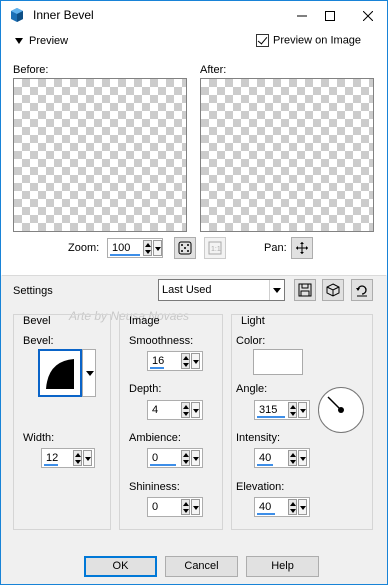 This screenshot has height=585, width=388. What do you see at coordinates (17, 15) in the screenshot?
I see `app-icon` at bounding box center [17, 15].